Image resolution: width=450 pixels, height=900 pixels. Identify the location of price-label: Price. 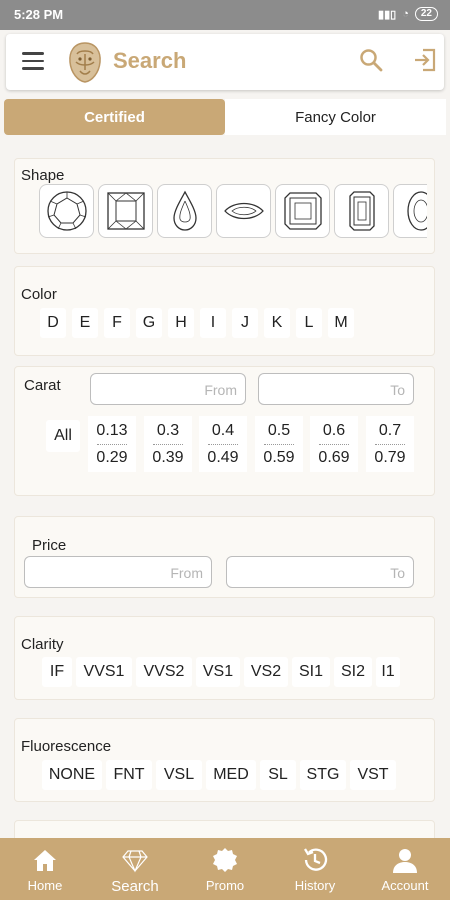
(49, 545).